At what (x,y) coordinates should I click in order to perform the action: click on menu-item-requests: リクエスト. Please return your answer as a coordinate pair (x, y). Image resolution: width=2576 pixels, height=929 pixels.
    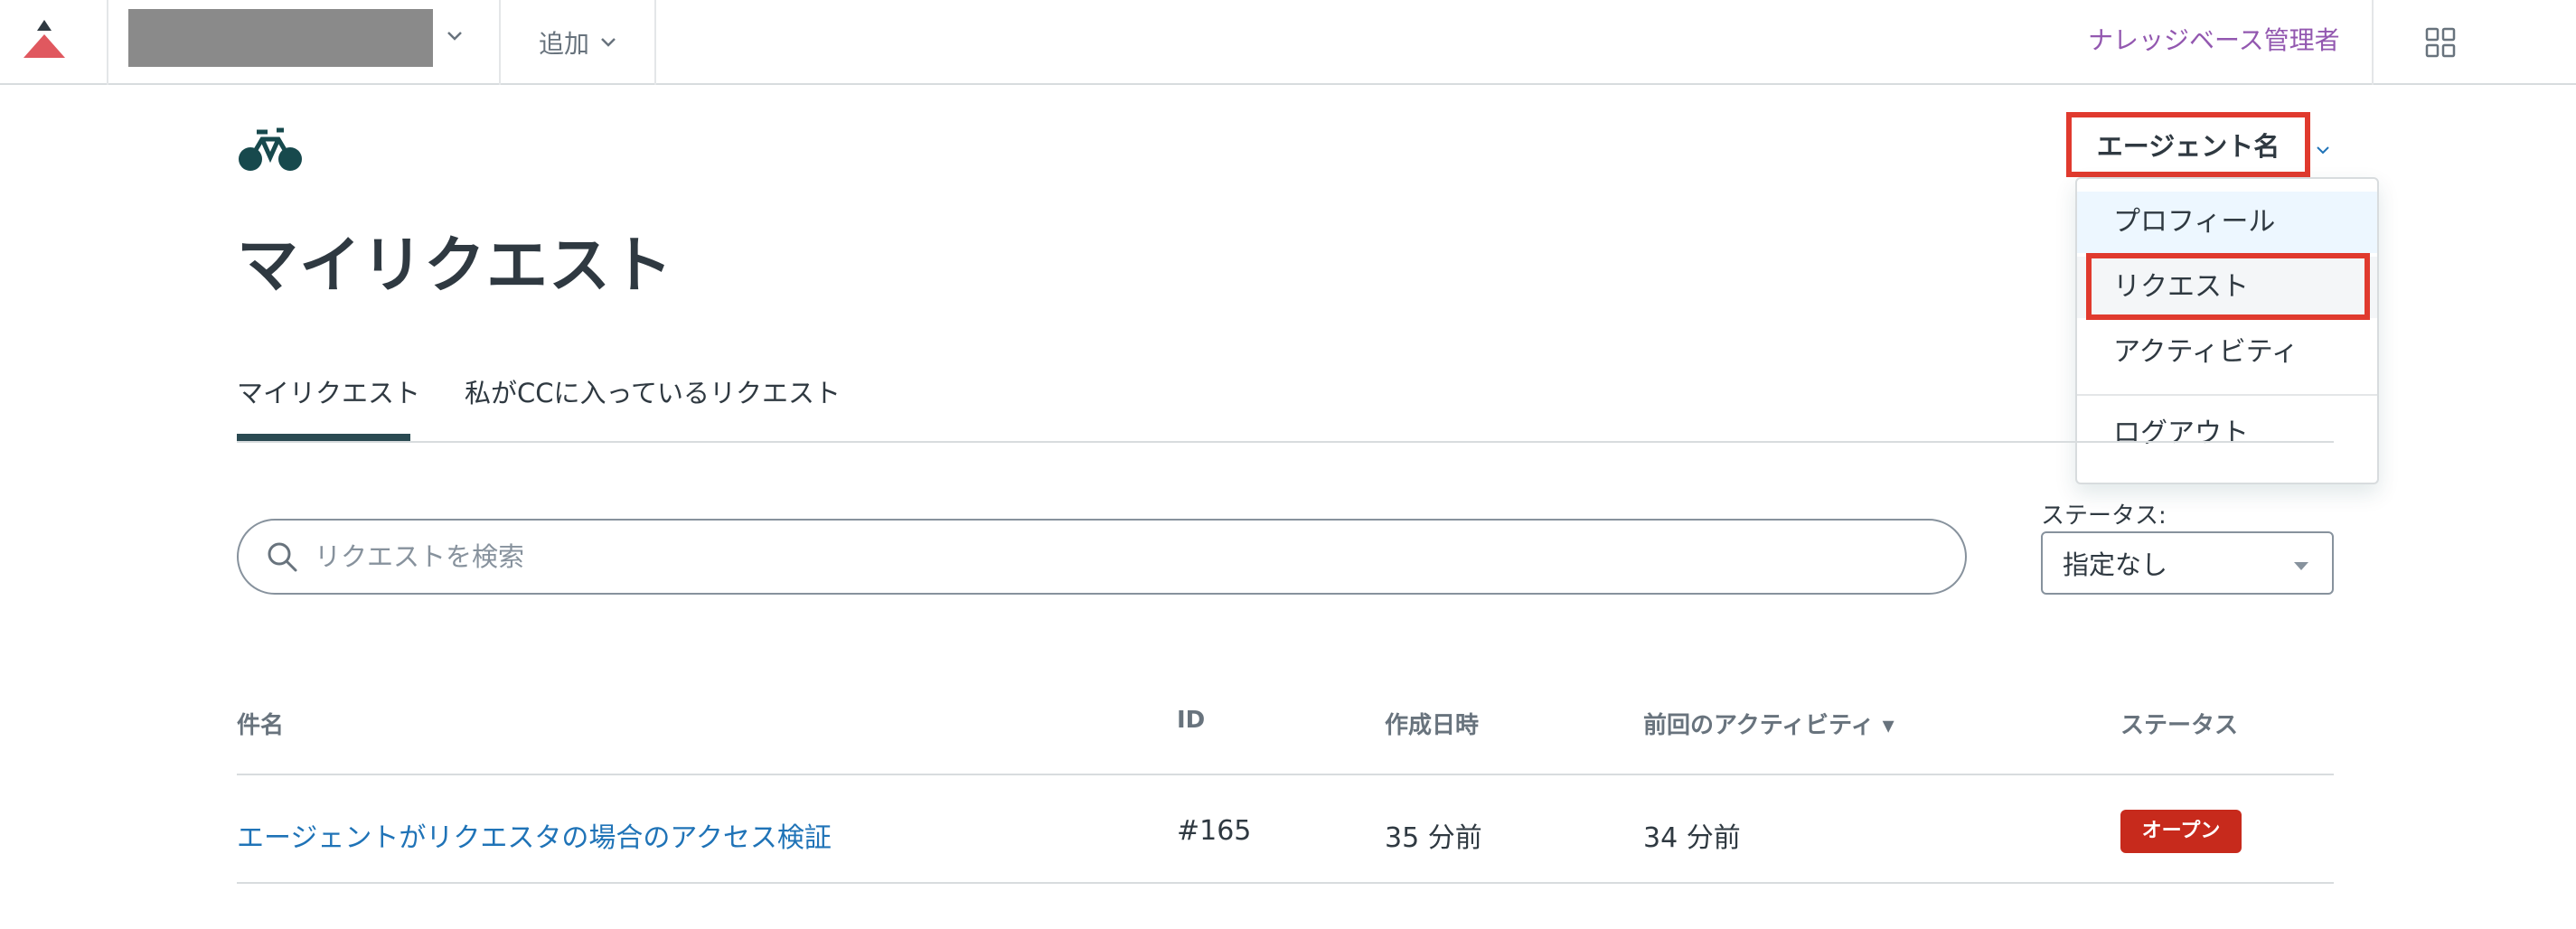
    Looking at the image, I should click on (2227, 287).